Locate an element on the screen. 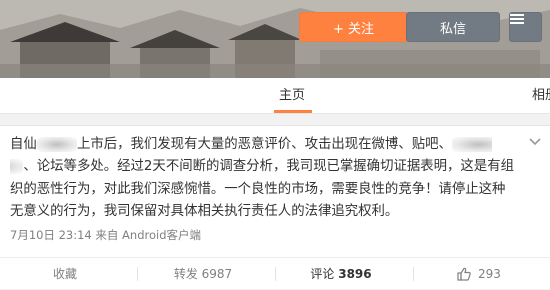 This screenshot has width=550, height=290. like-button: 293 is located at coordinates (479, 274).